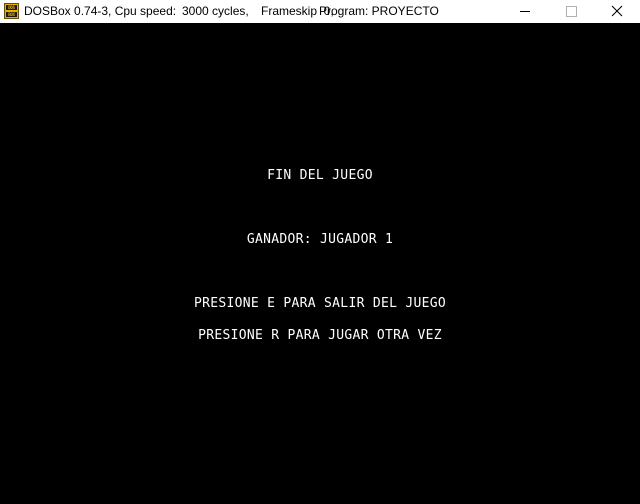 The width and height of the screenshot is (640, 504). I want to click on minimize-icon, so click(525, 11).